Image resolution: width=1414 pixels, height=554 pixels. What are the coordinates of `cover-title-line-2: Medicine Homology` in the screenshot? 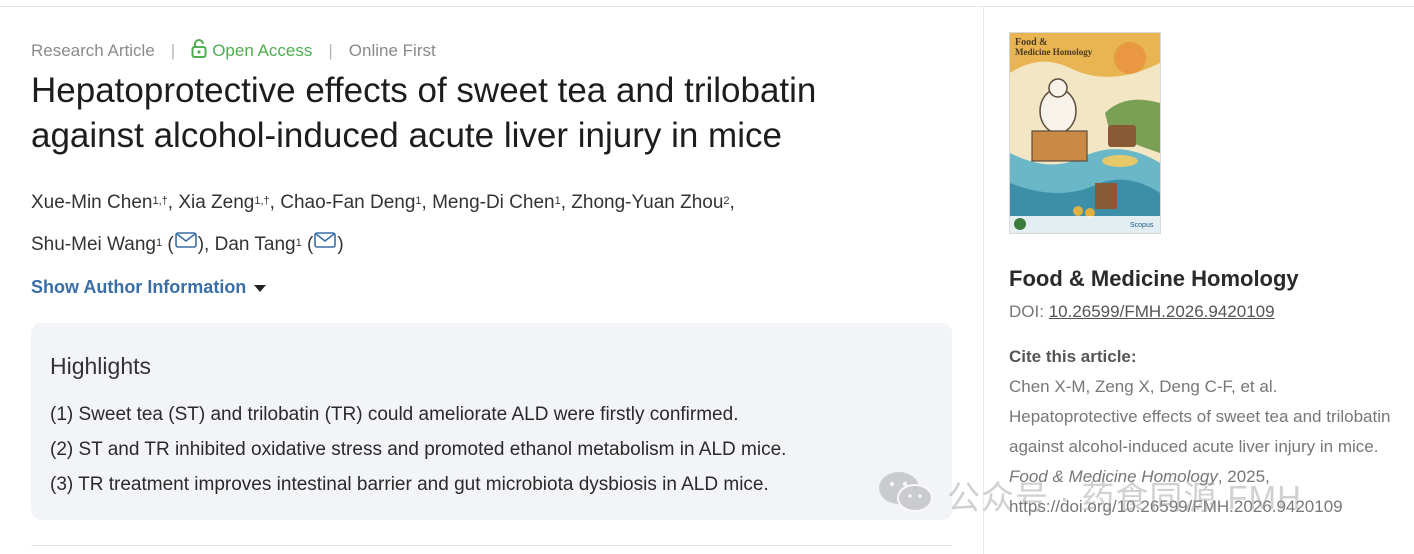 It's located at (1054, 52).